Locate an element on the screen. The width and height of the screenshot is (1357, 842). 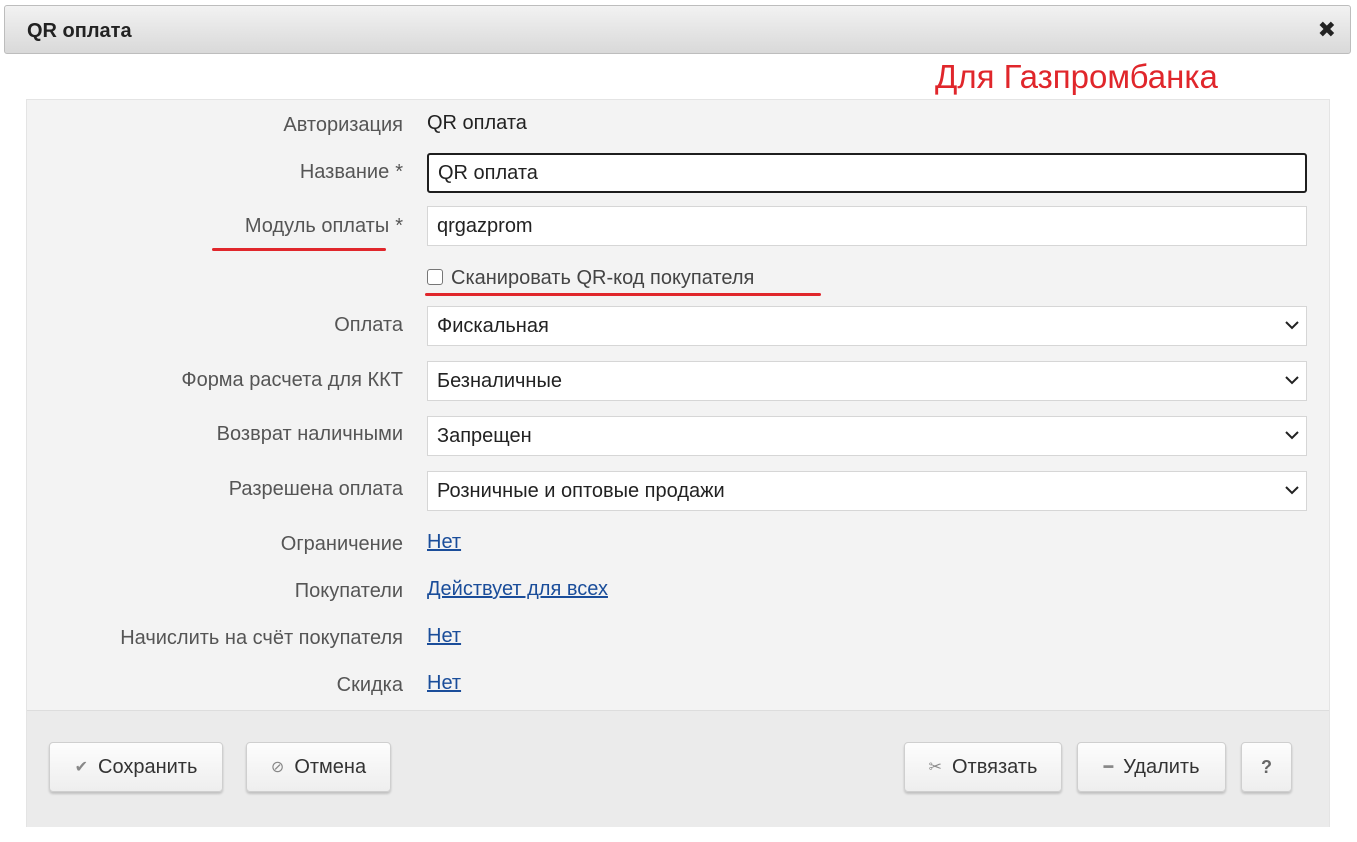
payment-select: Фискальная is located at coordinates (867, 326).